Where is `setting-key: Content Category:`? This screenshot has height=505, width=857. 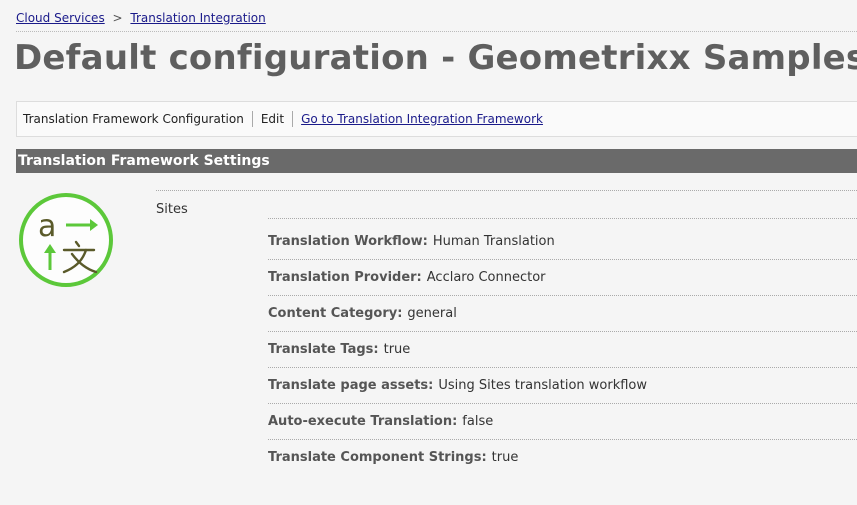 setting-key: Content Category: is located at coordinates (335, 313).